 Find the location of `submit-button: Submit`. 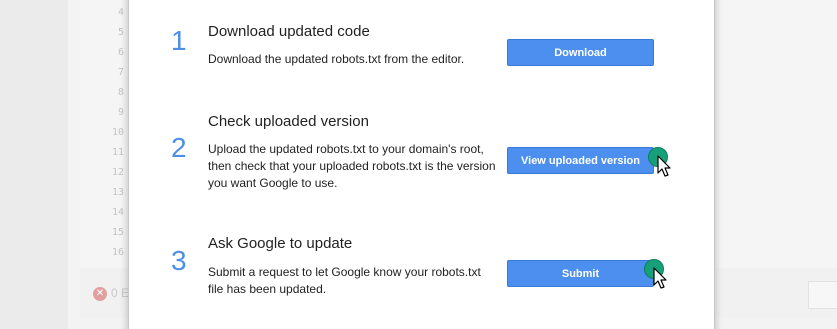

submit-button: Submit is located at coordinates (580, 273).